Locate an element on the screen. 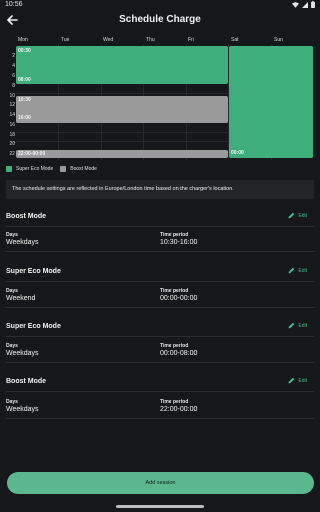 This screenshot has width=320, height=512. legend-label-super-eco: Super Eco Mode is located at coordinates (35, 169).